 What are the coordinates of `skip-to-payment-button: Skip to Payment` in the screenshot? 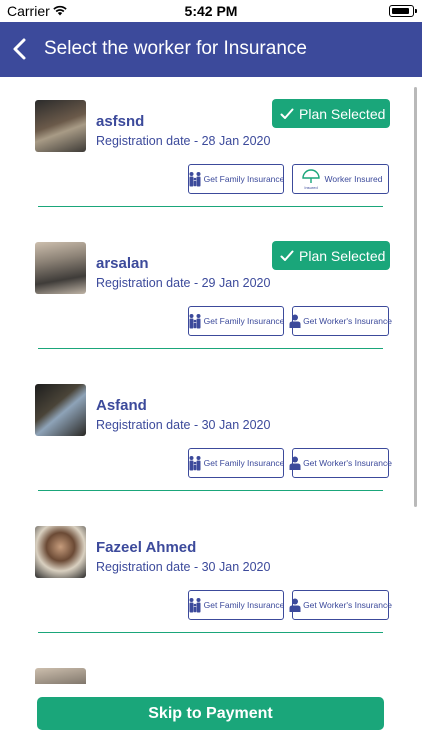 It's located at (210, 713).